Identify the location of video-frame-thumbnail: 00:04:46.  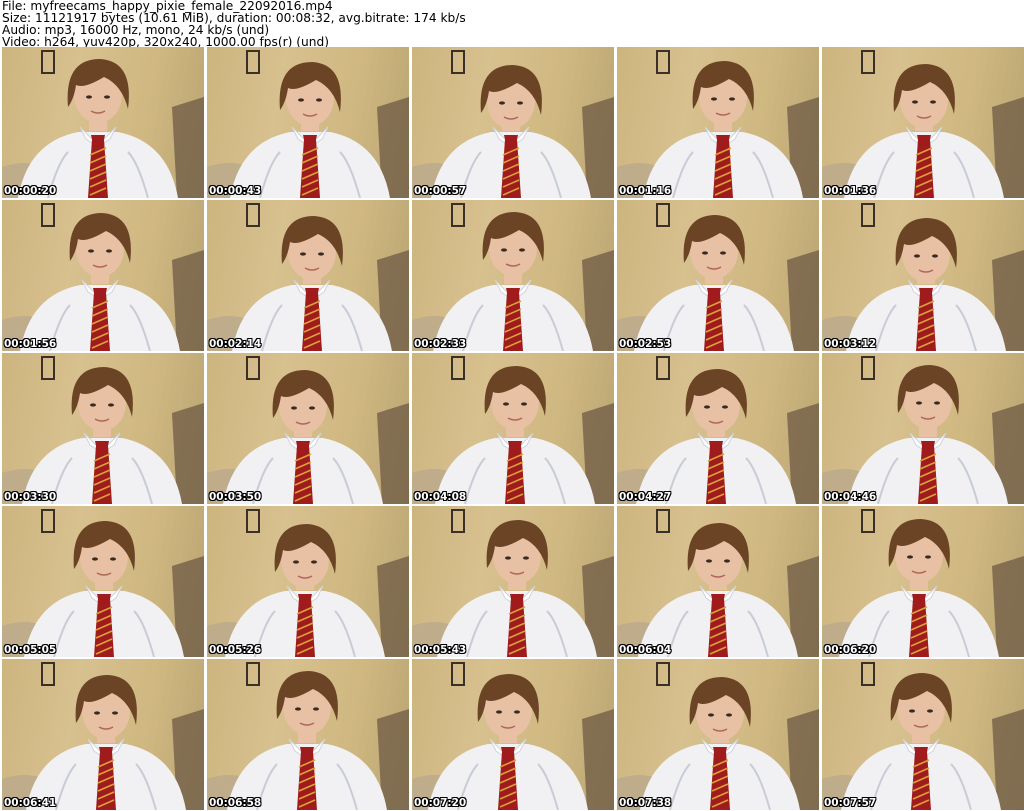
(923, 428).